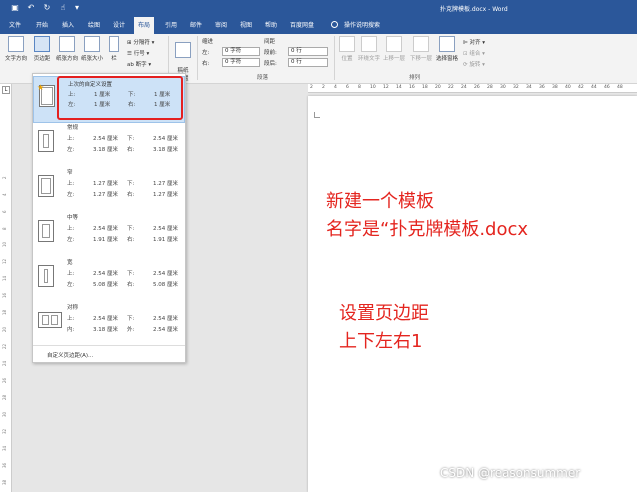  Describe the element at coordinates (381, 341) in the screenshot. I see `annotation-line-4: 上下左右1` at that location.